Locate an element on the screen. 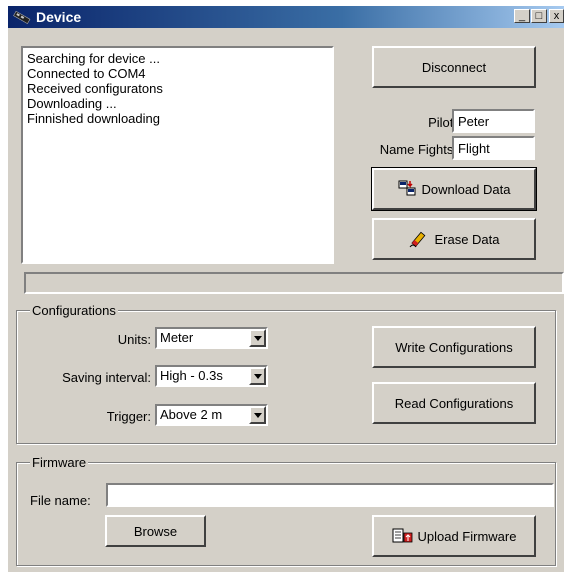 The width and height of the screenshot is (567, 572). disconnect-label: Disconnect is located at coordinates (454, 67).